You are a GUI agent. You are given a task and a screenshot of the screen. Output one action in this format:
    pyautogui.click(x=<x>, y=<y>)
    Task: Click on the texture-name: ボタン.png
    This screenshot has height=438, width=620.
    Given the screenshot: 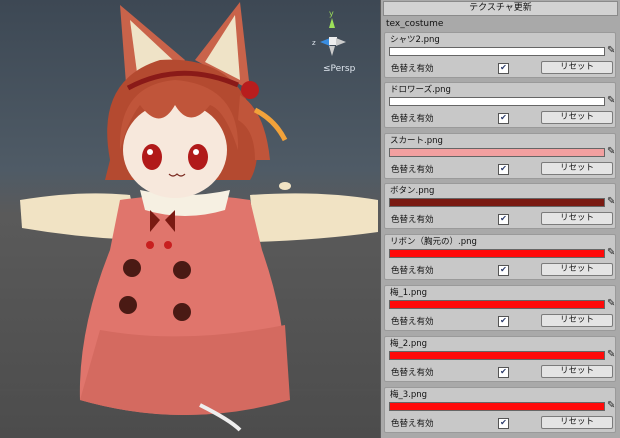 What is the action you would take?
    pyautogui.click(x=412, y=191)
    